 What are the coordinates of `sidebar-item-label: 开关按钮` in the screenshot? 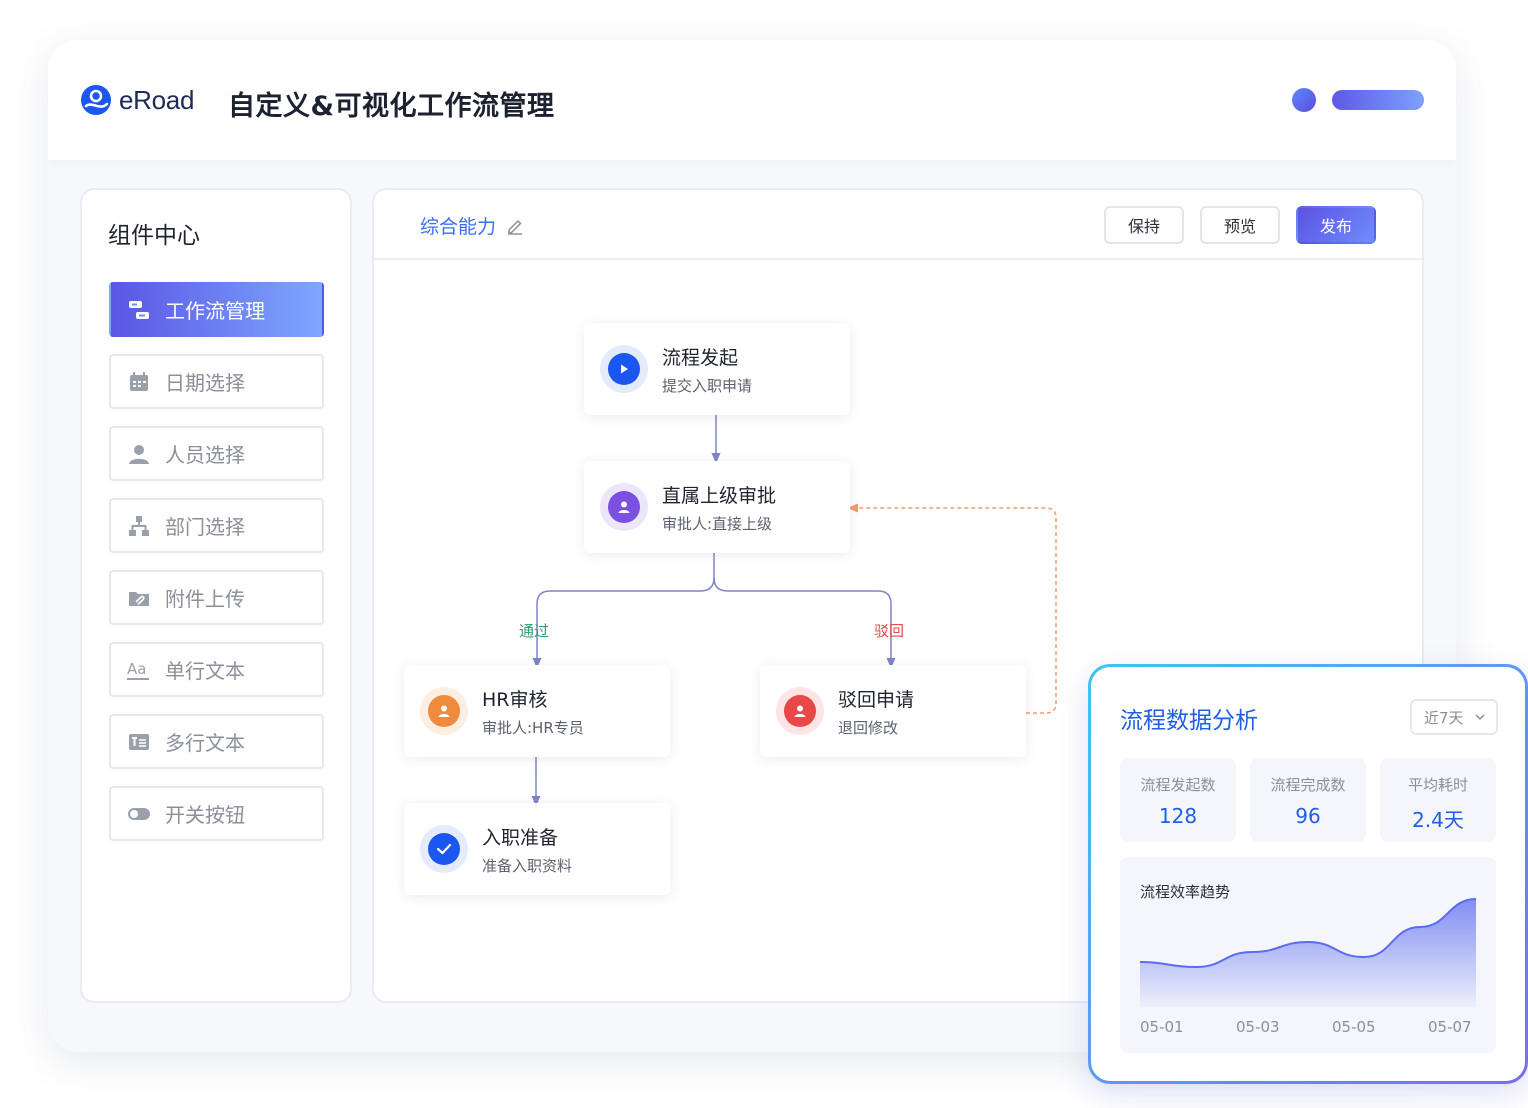 It's located at (205, 815).